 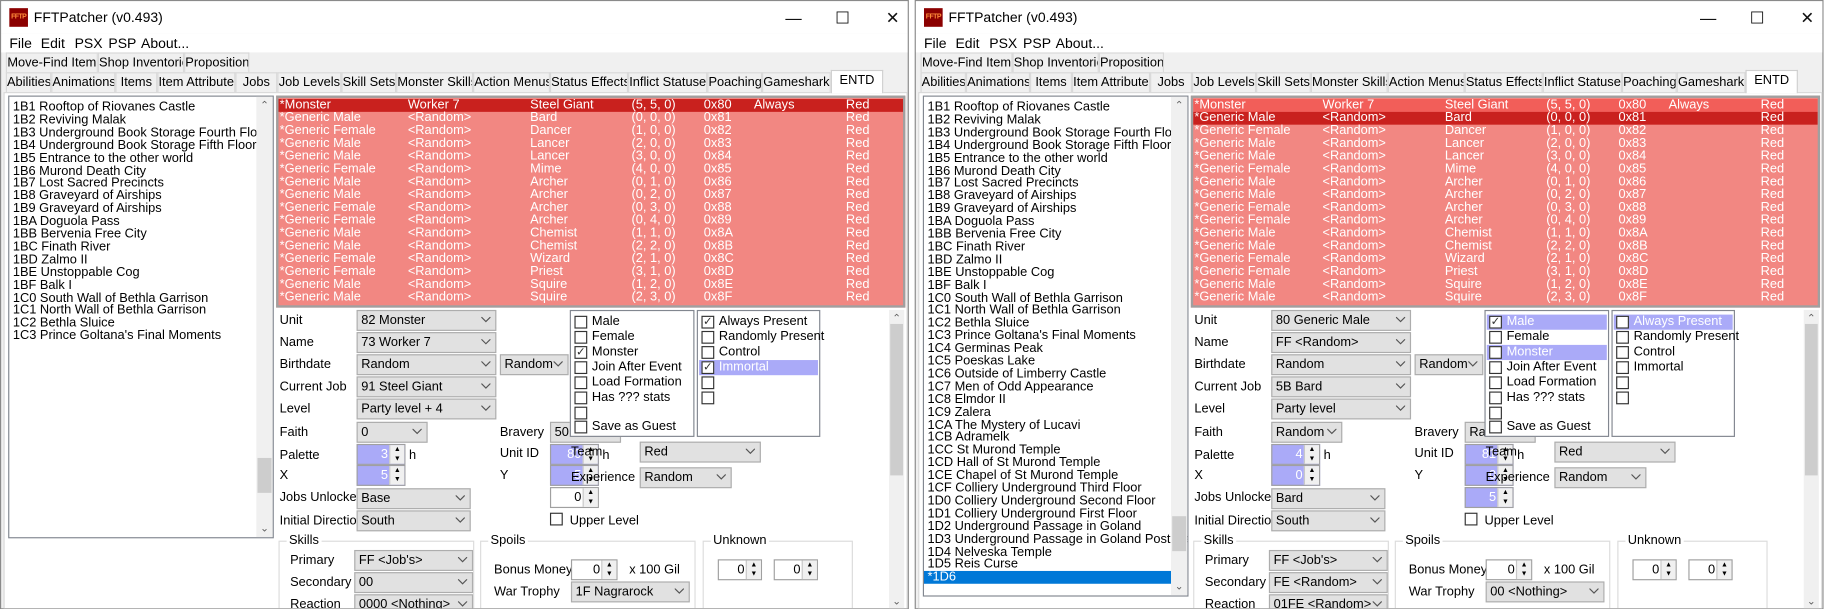 What do you see at coordinates (381, 454) in the screenshot?
I see `palette-spinner: 3 ▲ ▼` at bounding box center [381, 454].